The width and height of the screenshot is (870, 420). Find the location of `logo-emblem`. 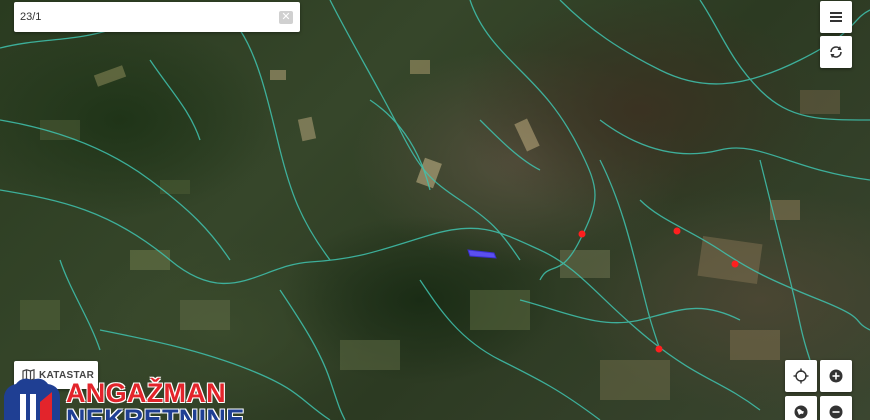

logo-emblem is located at coordinates (32, 399).